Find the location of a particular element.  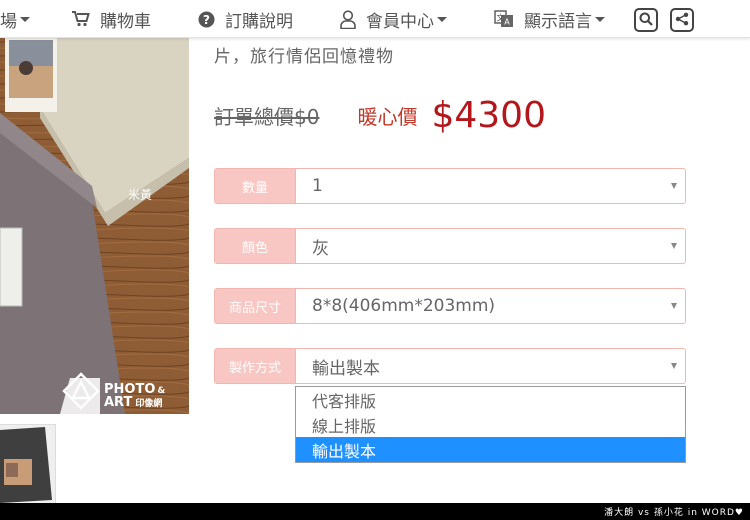

product-subtitle: 片，旅行情侶回憶禮物 is located at coordinates (304, 57).